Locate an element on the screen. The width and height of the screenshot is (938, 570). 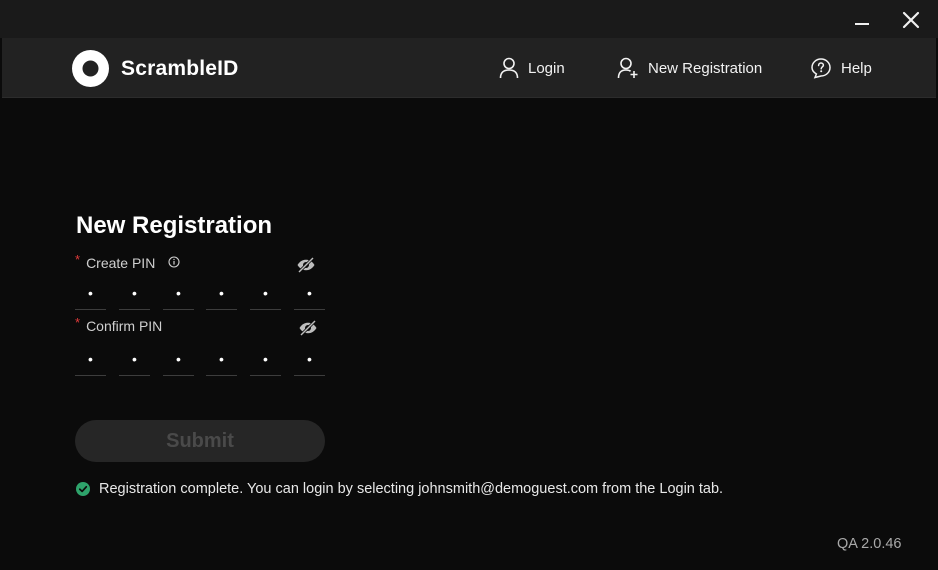
app-header: ScrambleID Login New Registration Help is located at coordinates (469, 68).